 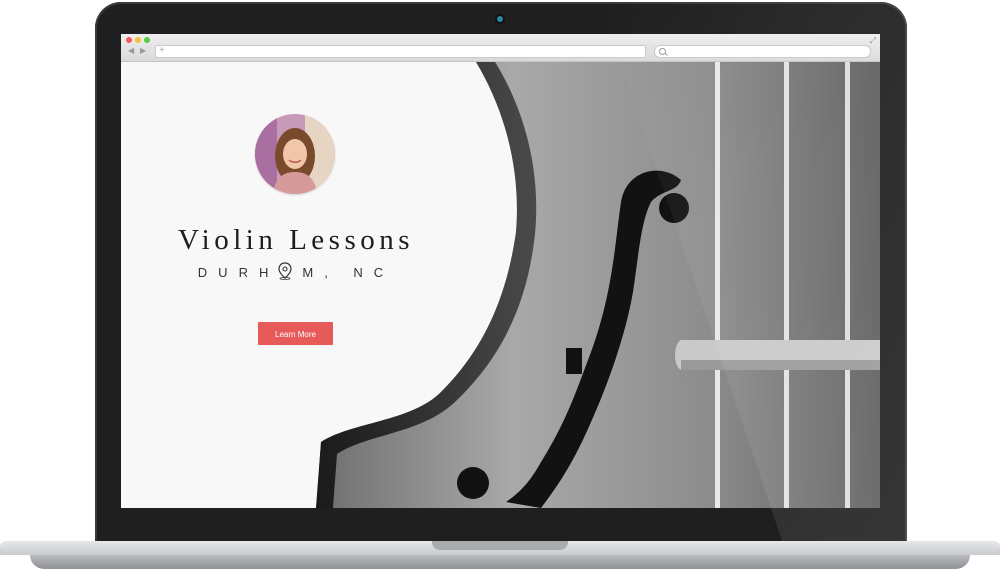 I want to click on browser-toolbar: ◀ ▶ + ⤢, so click(x=500, y=48).